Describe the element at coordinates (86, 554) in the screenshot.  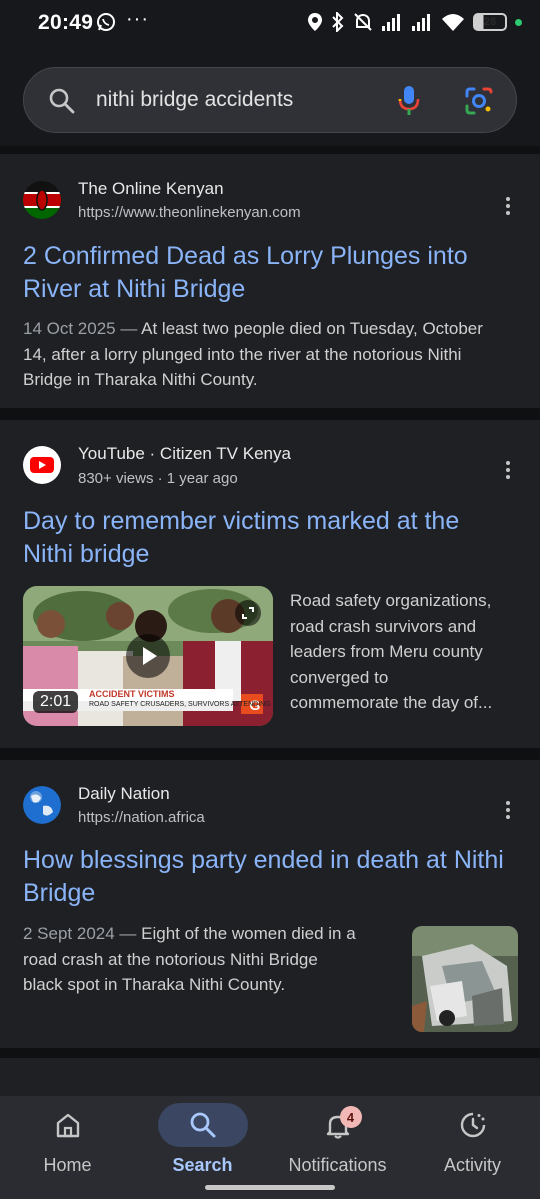
I see `result-title-line: Nithi bridge` at that location.